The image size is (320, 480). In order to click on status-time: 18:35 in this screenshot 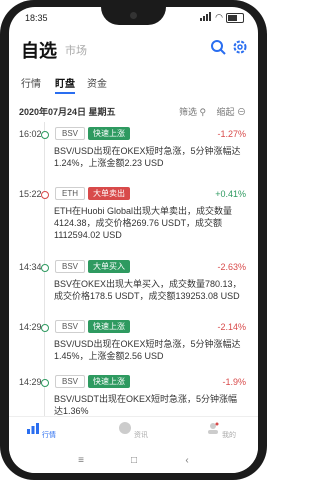, I will do `click(36, 18)`.